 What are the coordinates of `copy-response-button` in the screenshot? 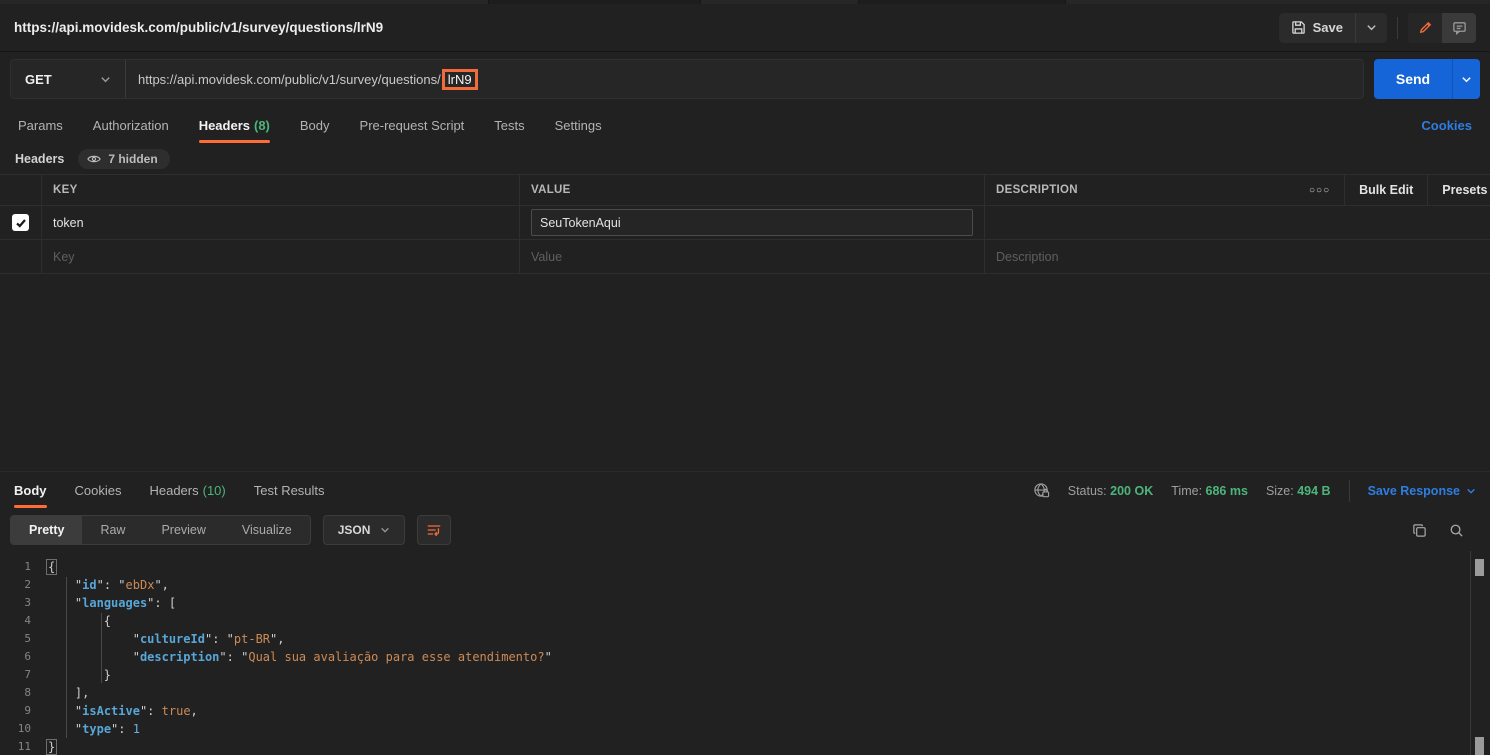 It's located at (1419, 530).